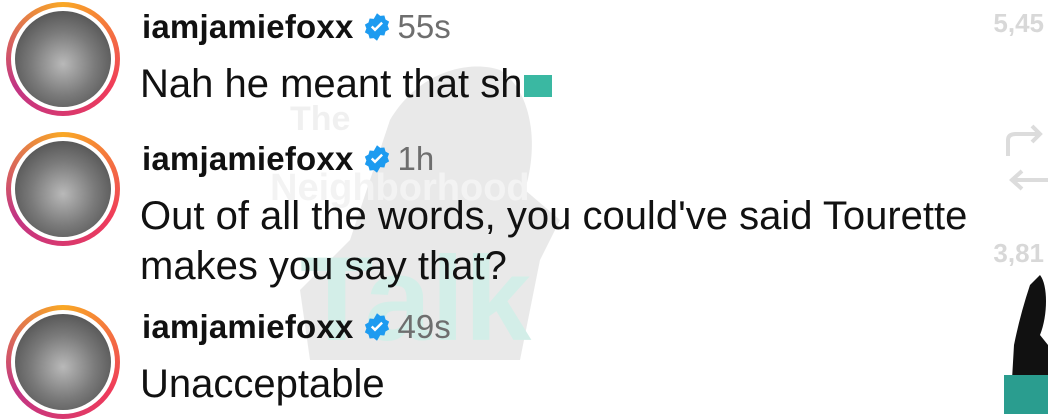 The image size is (1048, 419). Describe the element at coordinates (331, 84) in the screenshot. I see `comment-text: Nah he meant that sh` at that location.